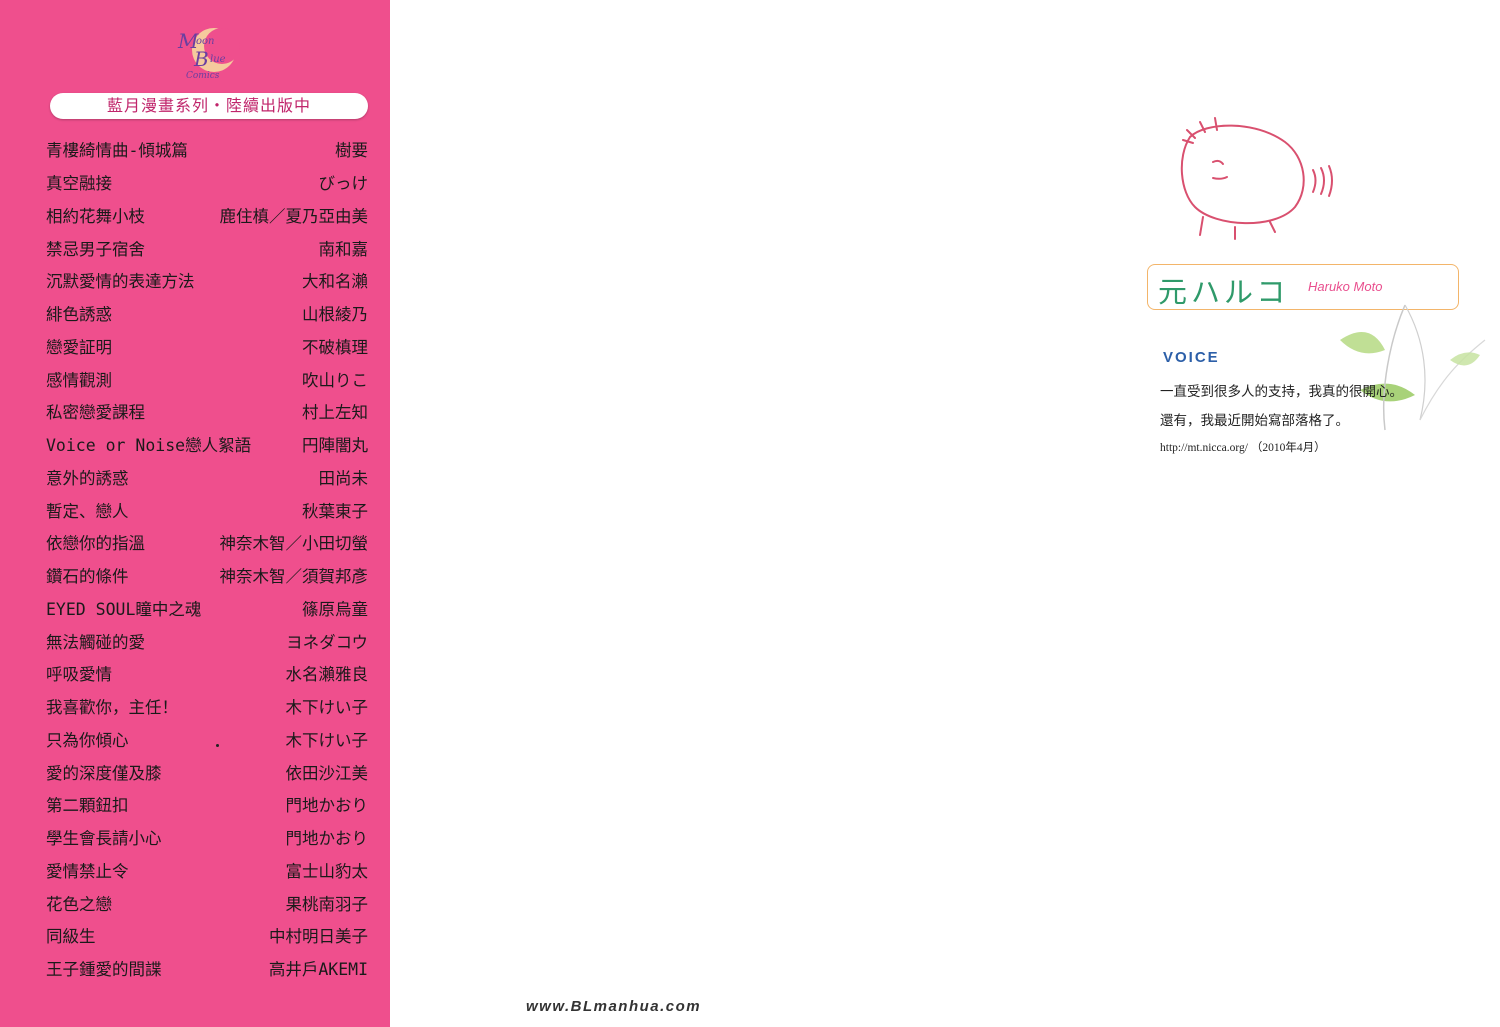  I want to click on leaf-flourish-decoration, so click(1413, 367).